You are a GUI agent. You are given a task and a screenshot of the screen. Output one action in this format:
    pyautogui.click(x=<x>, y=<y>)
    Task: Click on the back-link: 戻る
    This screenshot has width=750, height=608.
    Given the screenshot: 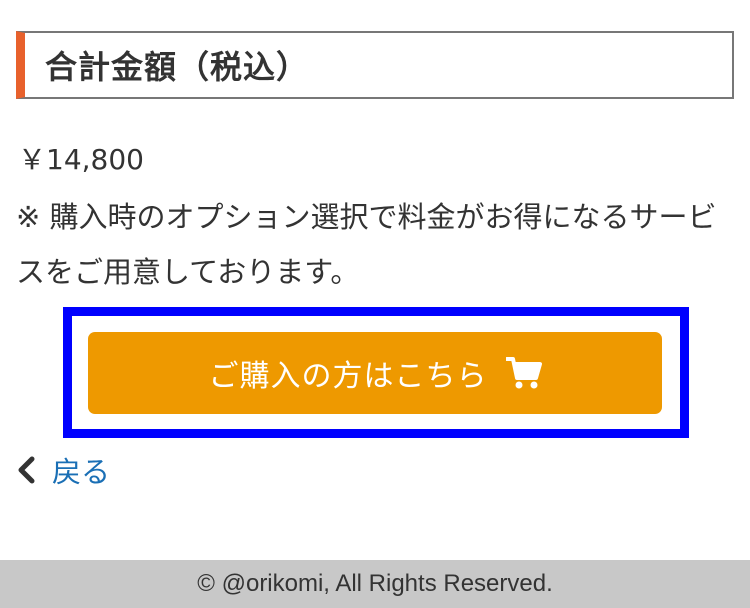 What is the action you would take?
    pyautogui.click(x=63, y=470)
    